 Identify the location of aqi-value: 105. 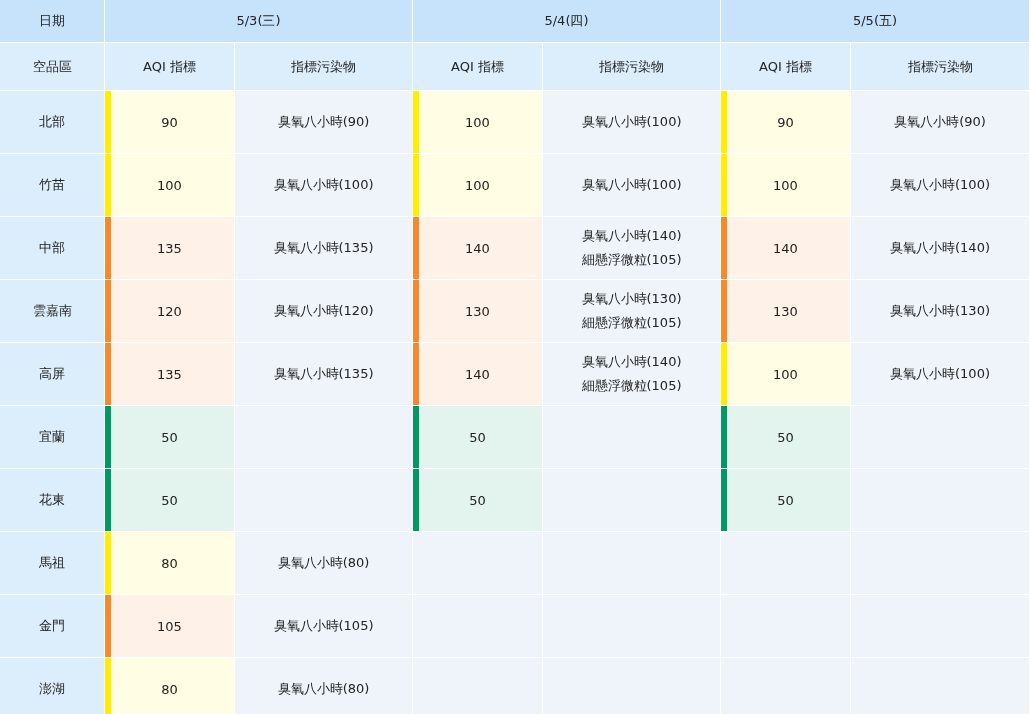
(169, 626).